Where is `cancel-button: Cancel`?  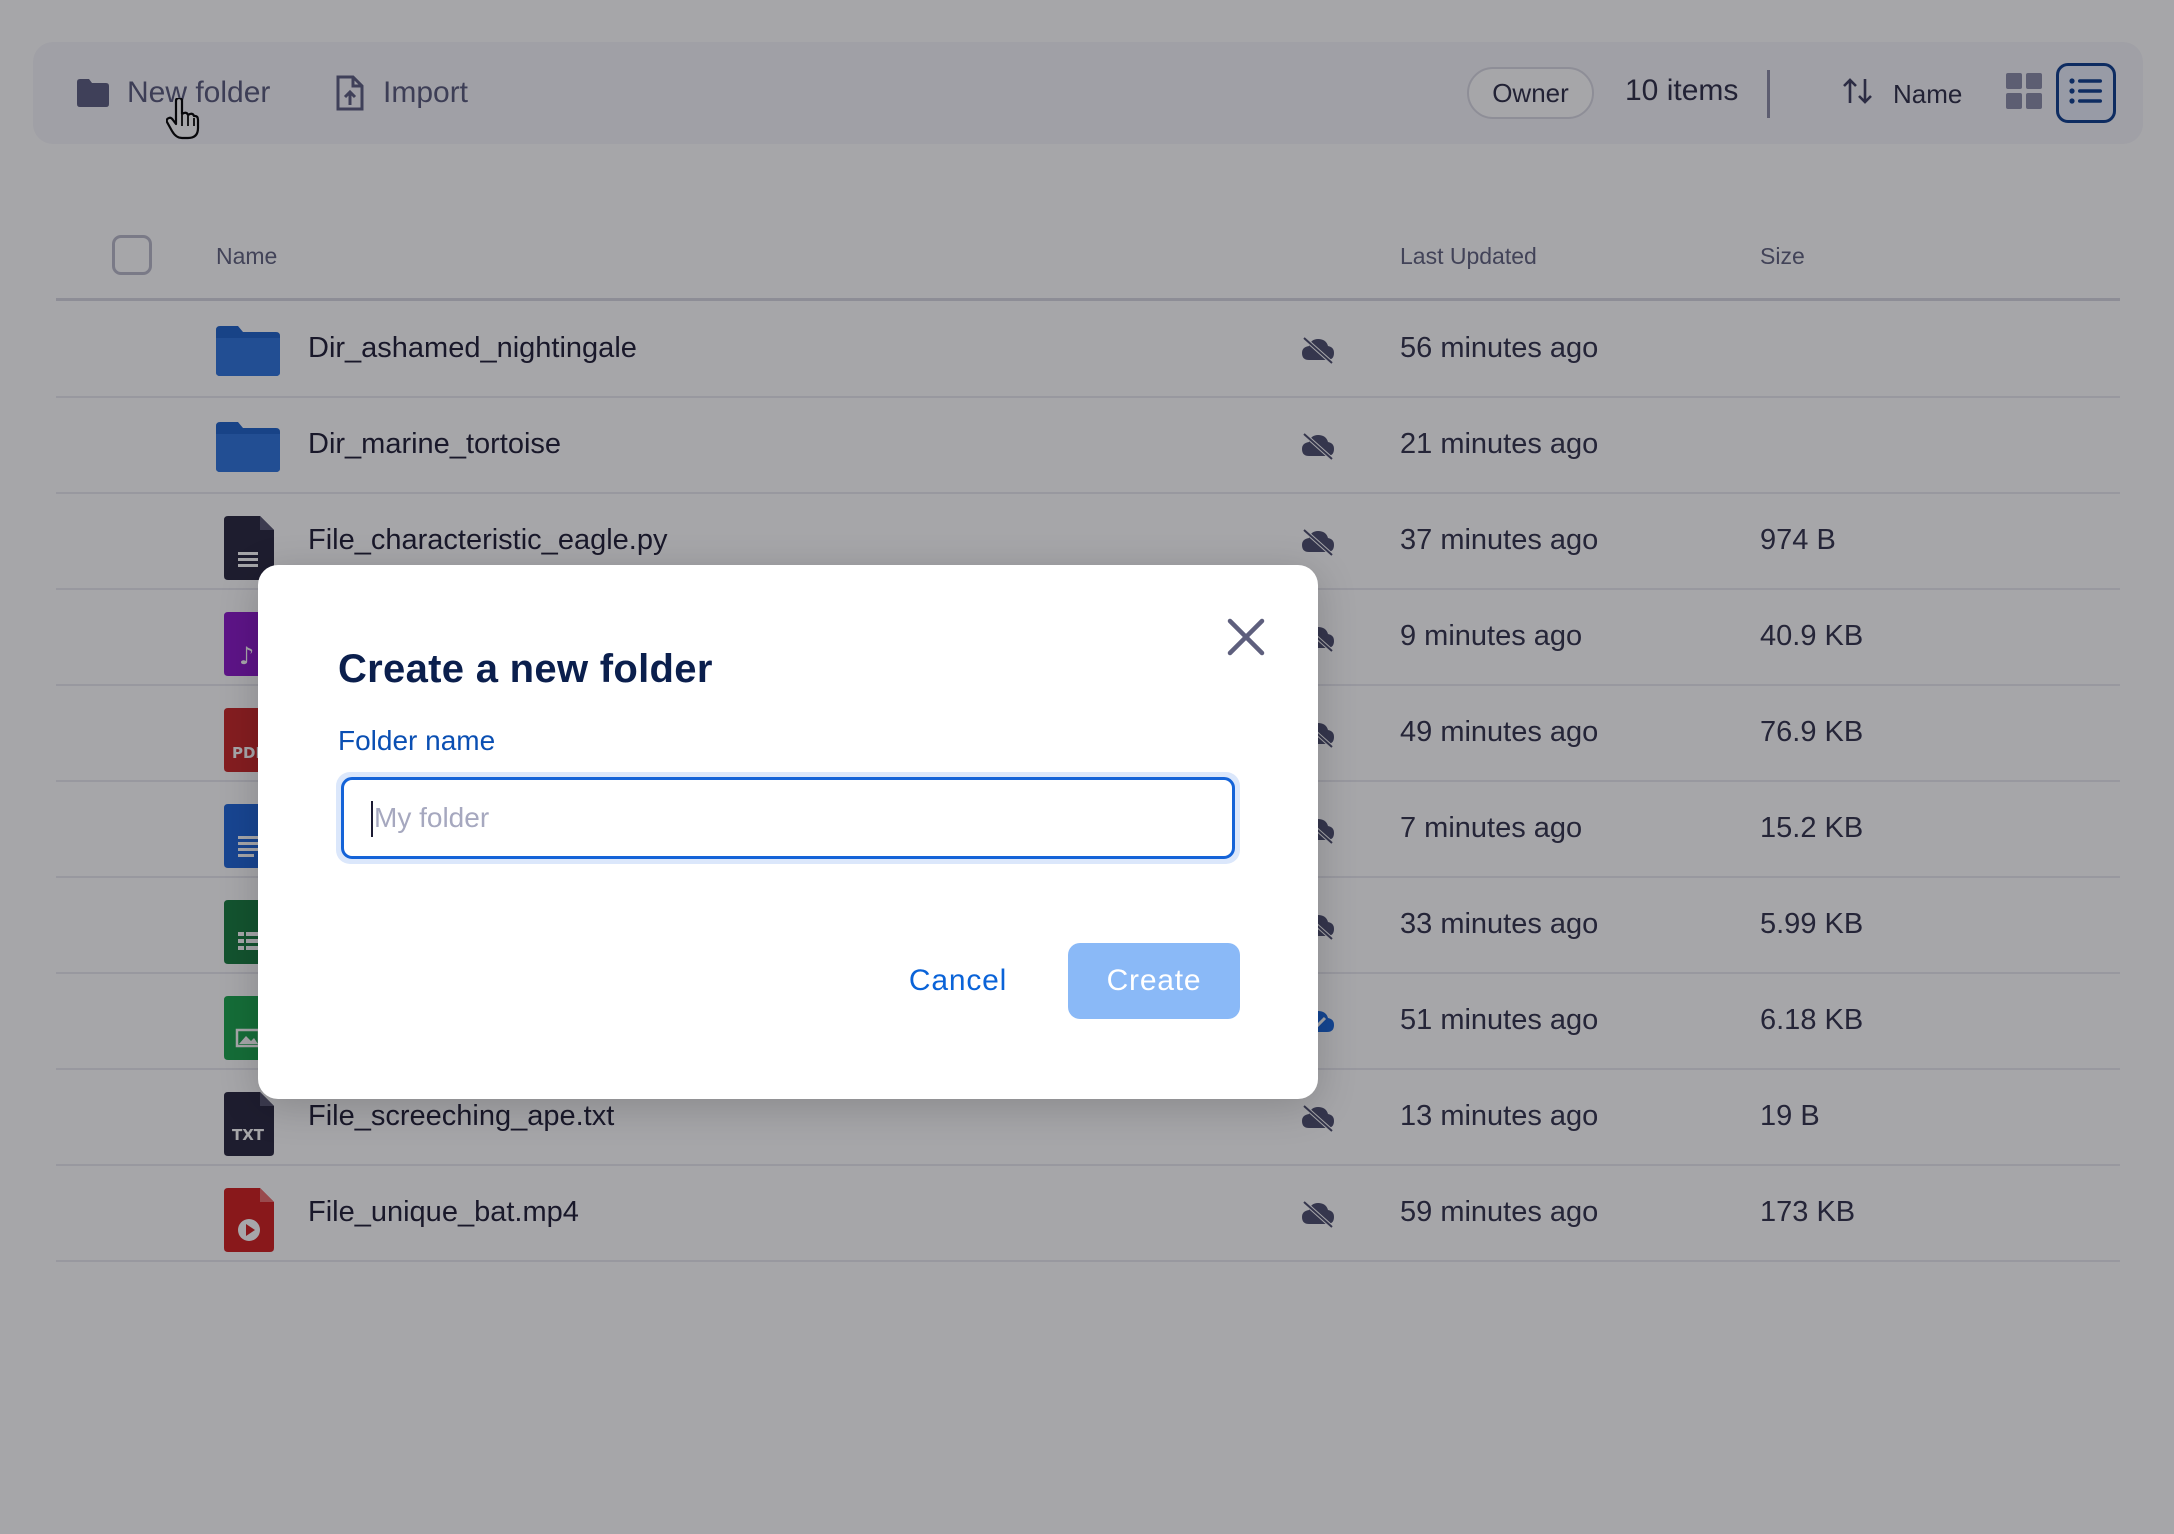
cancel-button: Cancel is located at coordinates (958, 981).